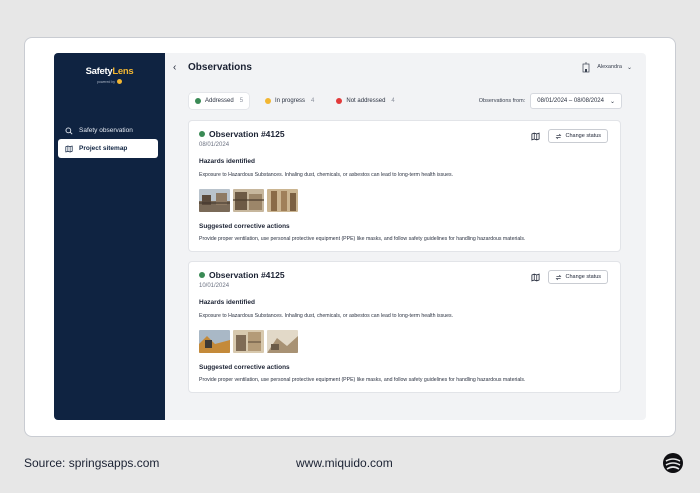 The width and height of the screenshot is (700, 493). What do you see at coordinates (214, 286) in the screenshot?
I see `observation-date: 10/01/2024` at bounding box center [214, 286].